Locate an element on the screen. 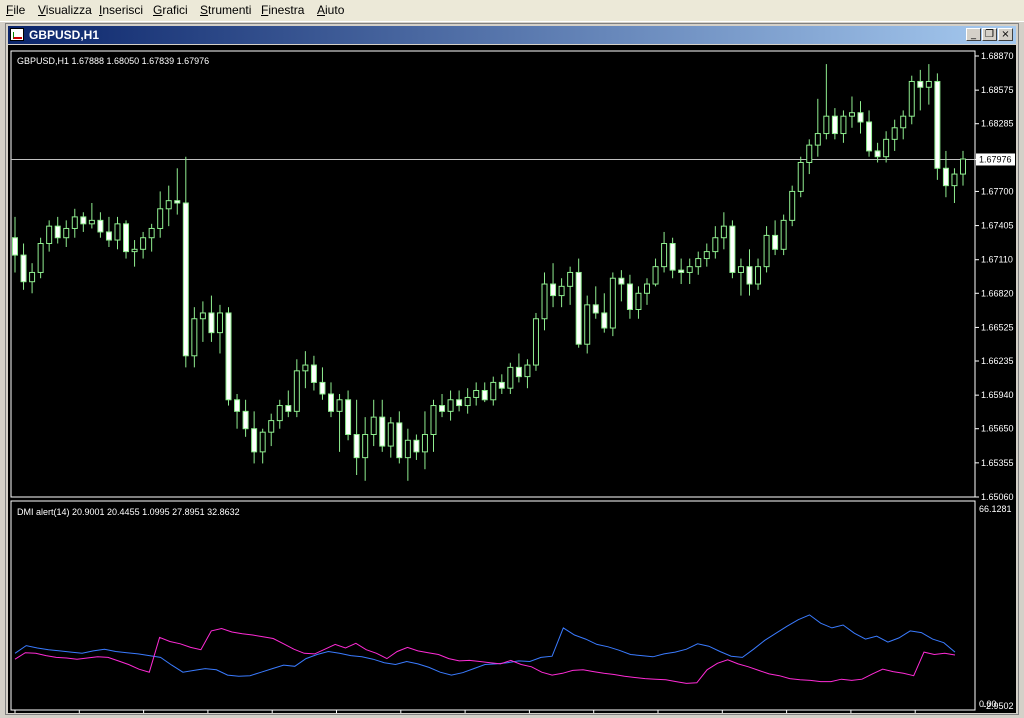  menu-finestra: Finestra is located at coordinates (282, 10).